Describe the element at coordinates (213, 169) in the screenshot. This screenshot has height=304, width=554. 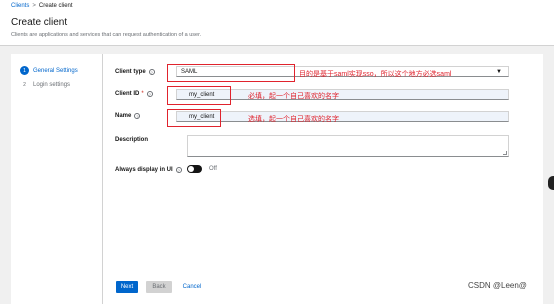
I see `toggle-state-text: Off` at that location.